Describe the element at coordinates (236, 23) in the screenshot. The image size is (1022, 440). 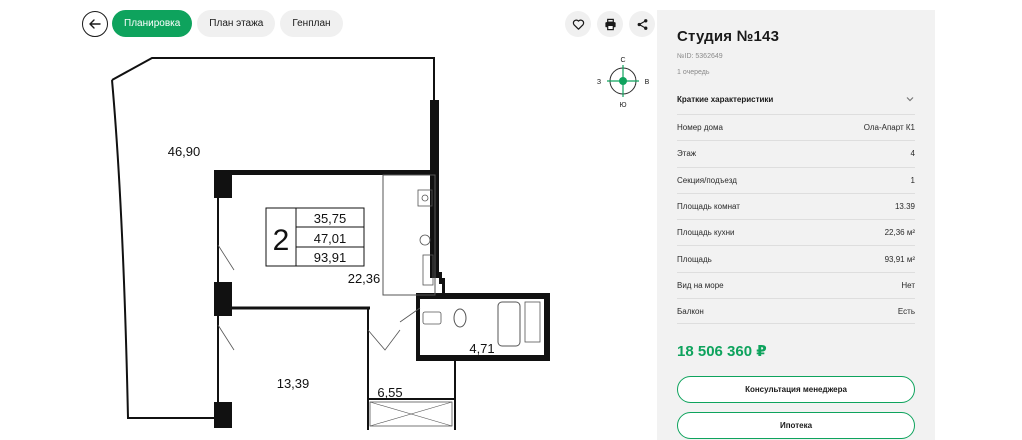
I see `tab-floor-plan: План этажа` at that location.